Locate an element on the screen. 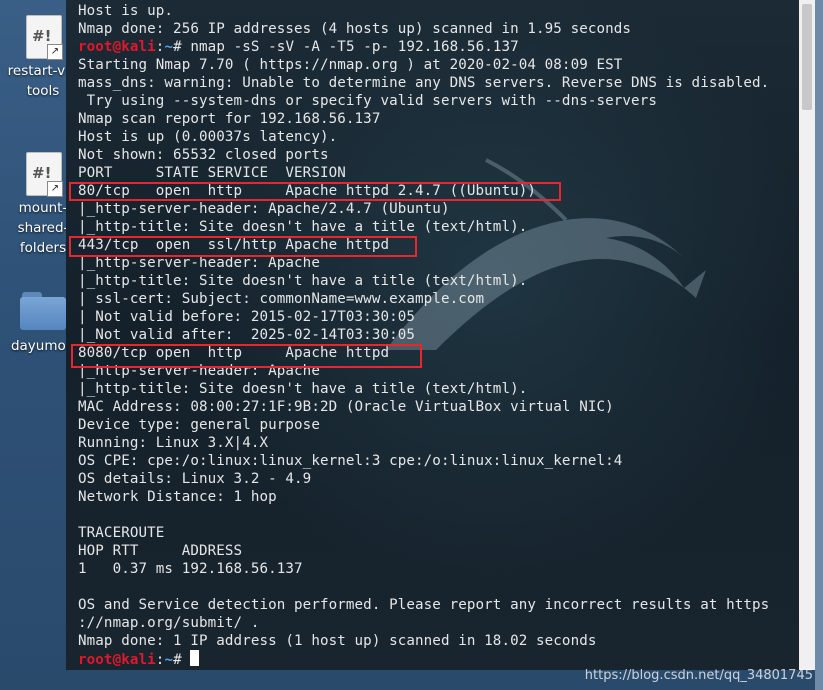 This screenshot has height=690, width=823. terminal-output-line: Nmap scan report for 192.168.56.137 is located at coordinates (229, 119).